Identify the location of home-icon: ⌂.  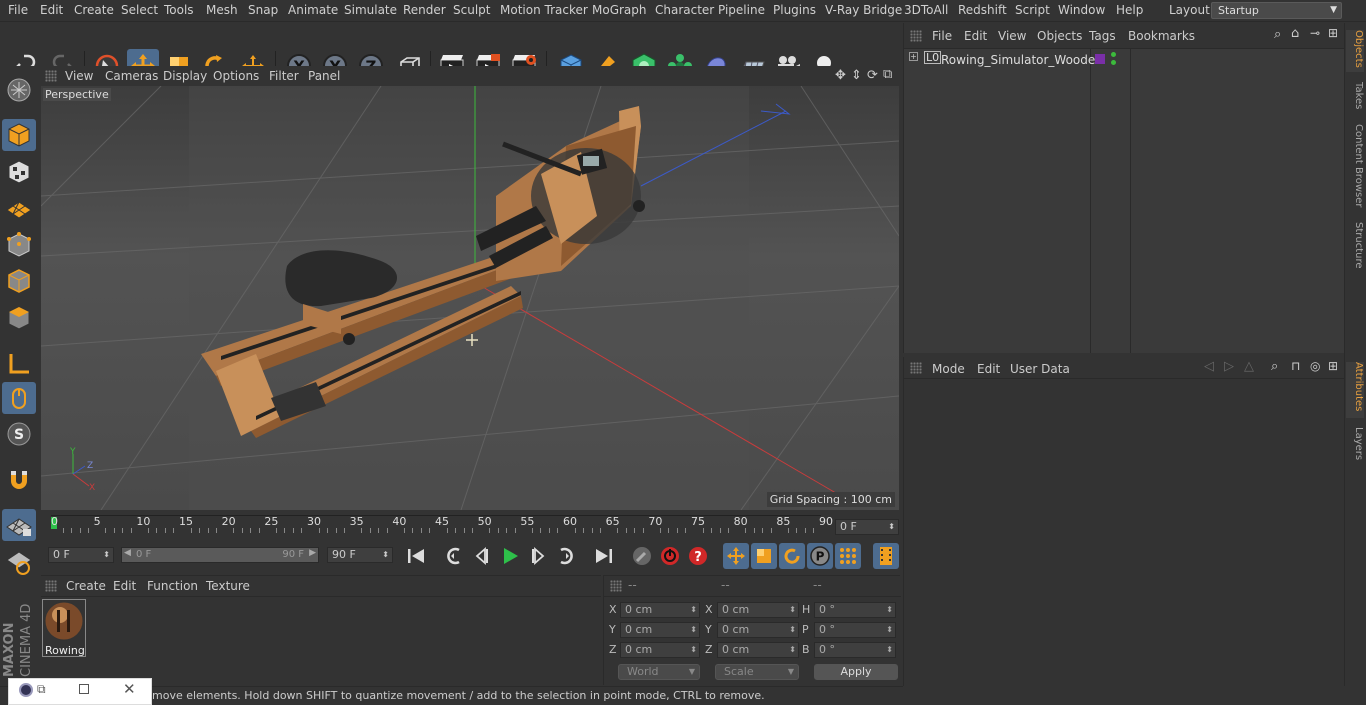
(1295, 33).